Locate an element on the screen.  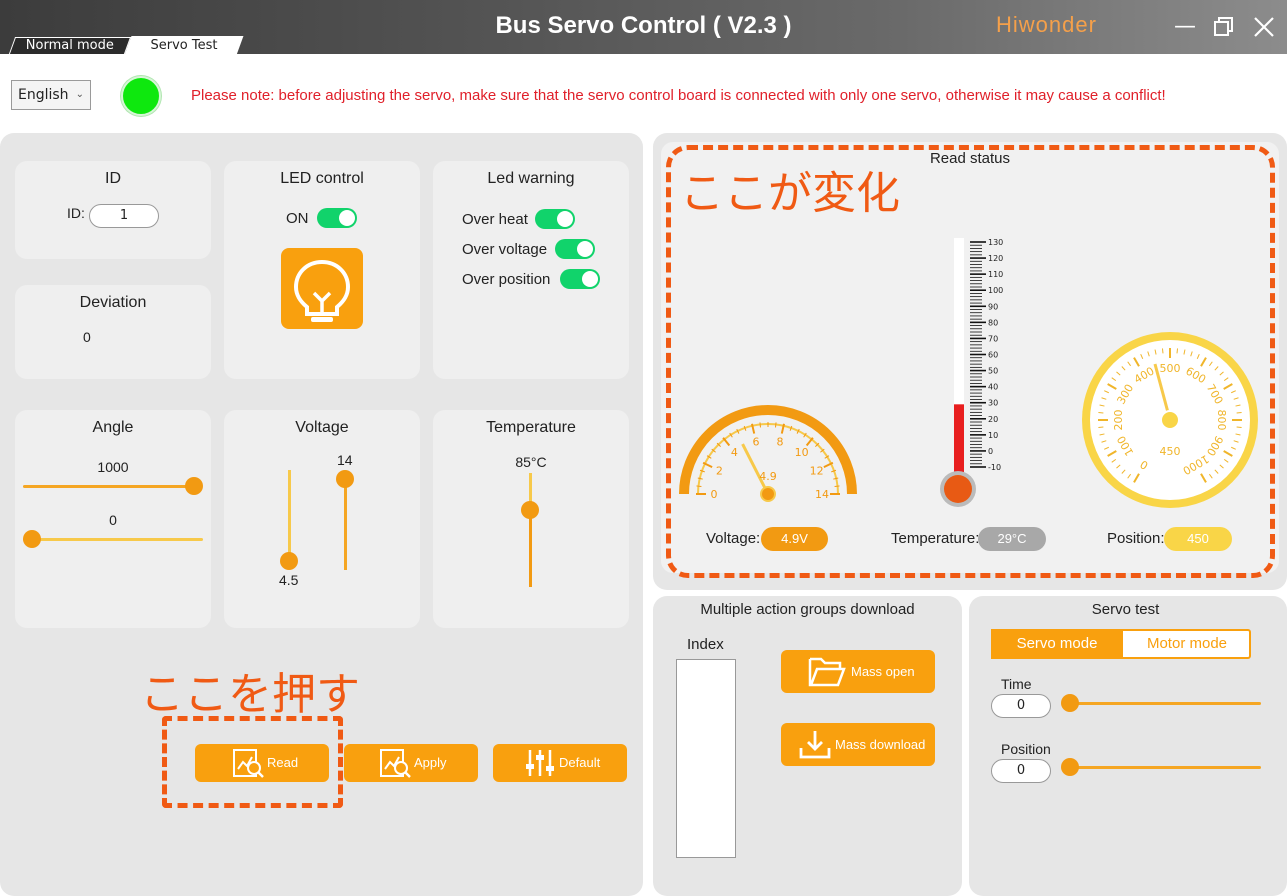
folder-icon is located at coordinates (827, 672).